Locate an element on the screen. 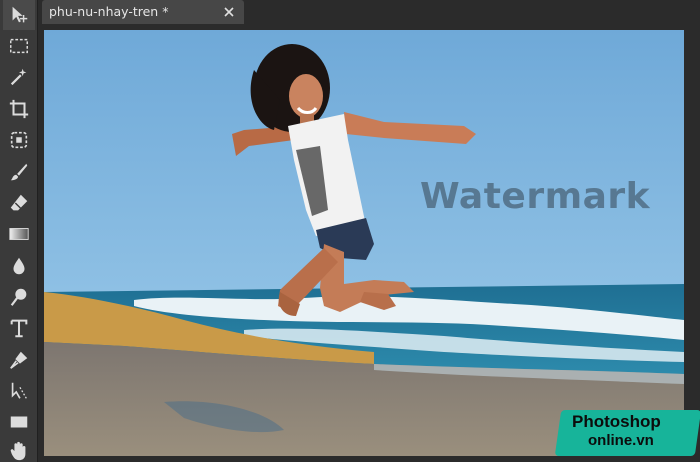 The image size is (700, 462). move-tool is located at coordinates (19, 15).